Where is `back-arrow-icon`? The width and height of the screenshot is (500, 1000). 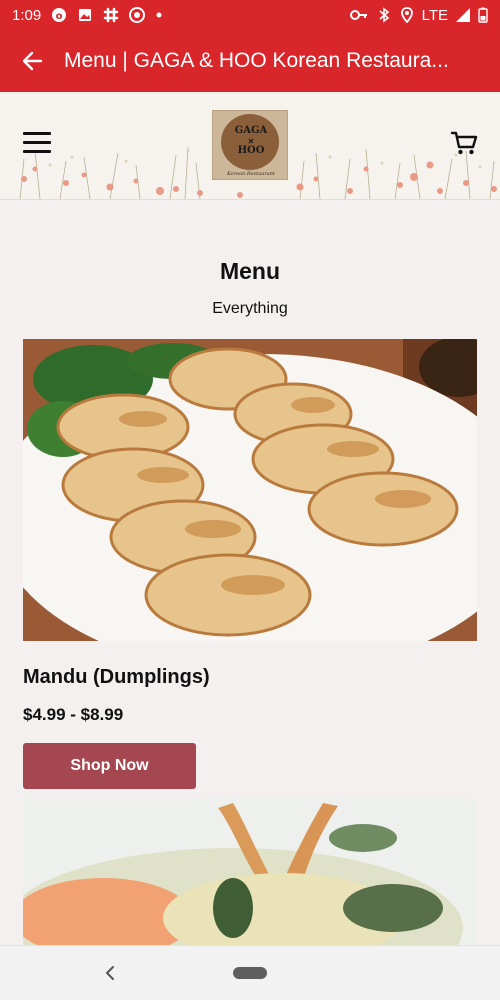 back-arrow-icon is located at coordinates (32, 61).